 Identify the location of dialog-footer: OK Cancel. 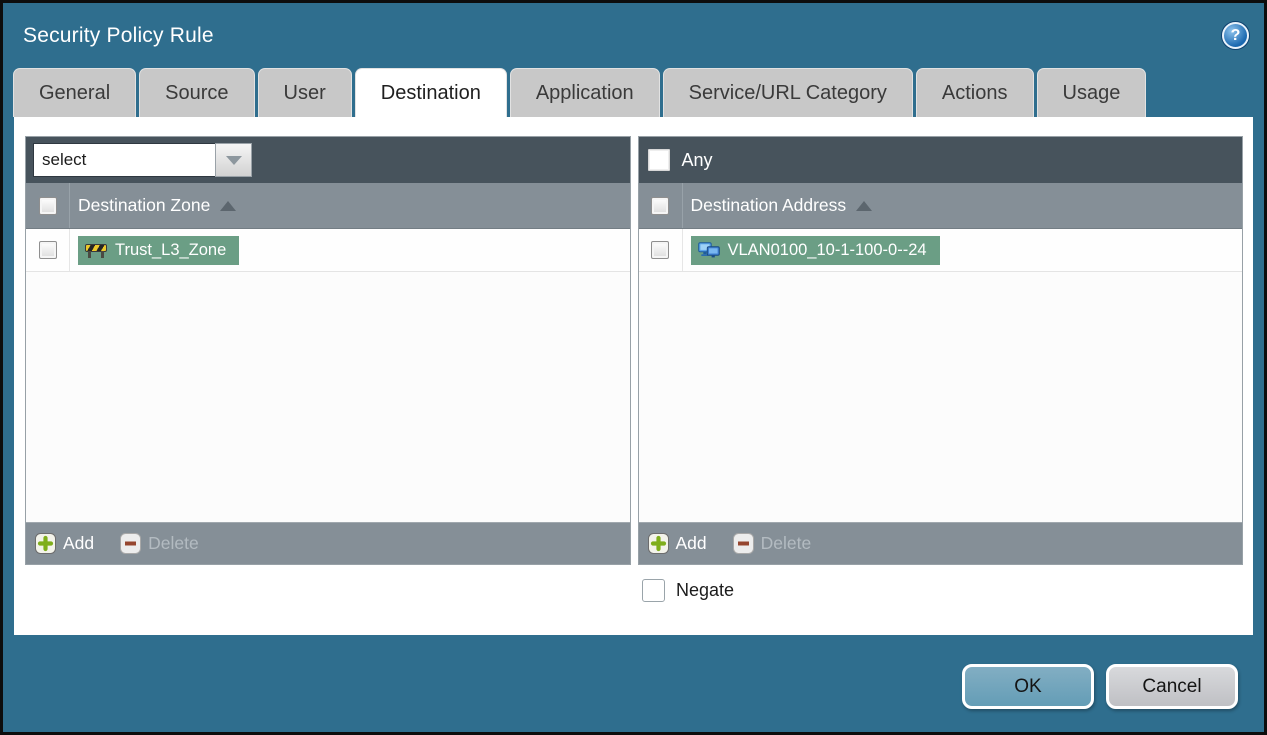
(633, 683).